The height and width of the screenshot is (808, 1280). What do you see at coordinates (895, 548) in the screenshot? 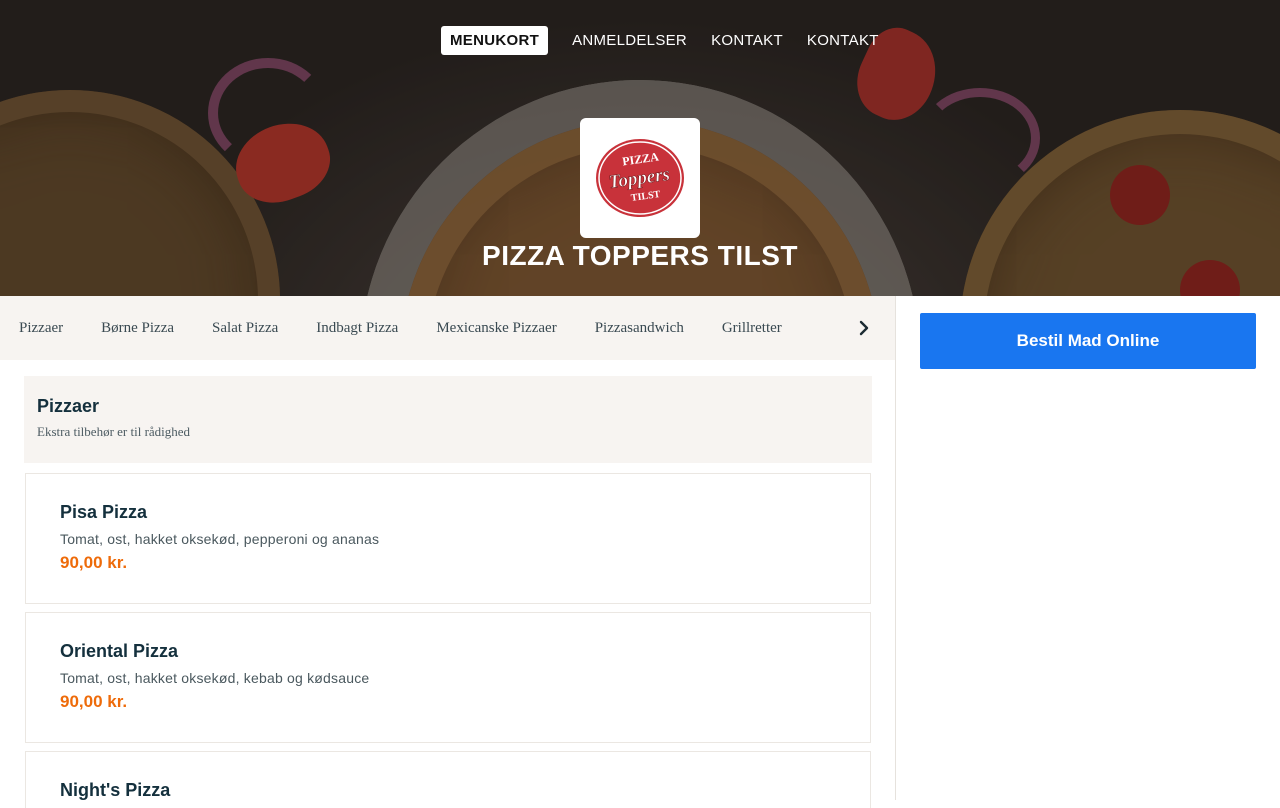
I see `column-divider` at bounding box center [895, 548].